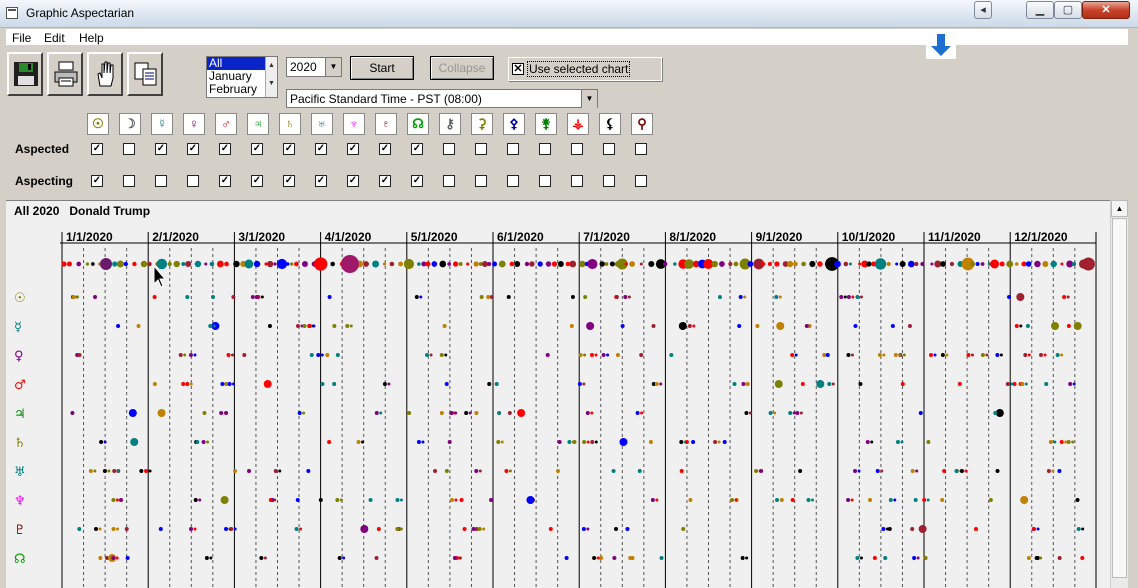 This screenshot has height=588, width=1138. Describe the element at coordinates (130, 124) in the screenshot. I see `planet-header-1-icon: ☽` at that location.